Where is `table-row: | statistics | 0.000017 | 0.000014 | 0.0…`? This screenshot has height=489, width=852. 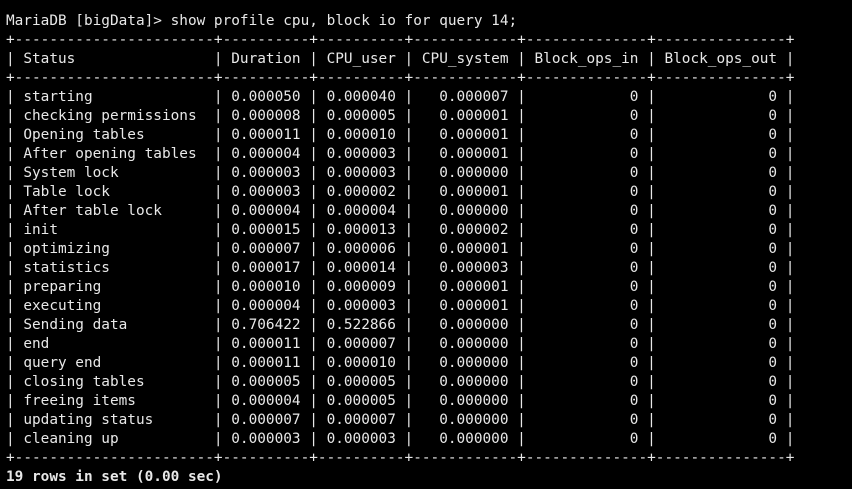
table-row: | statistics | 0.000017 | 0.000014 | 0.0… is located at coordinates (400, 268).